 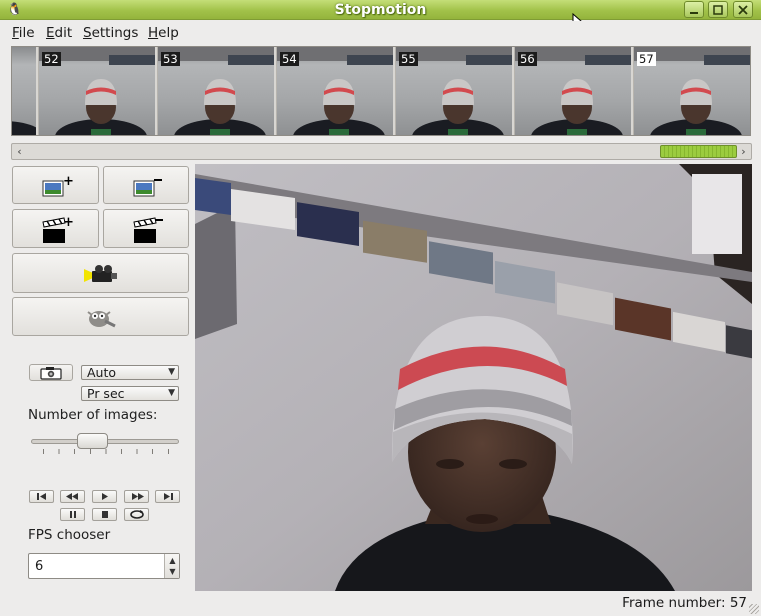 What do you see at coordinates (93, 415) in the screenshot?
I see `number-of-images-label: Number of images:` at bounding box center [93, 415].